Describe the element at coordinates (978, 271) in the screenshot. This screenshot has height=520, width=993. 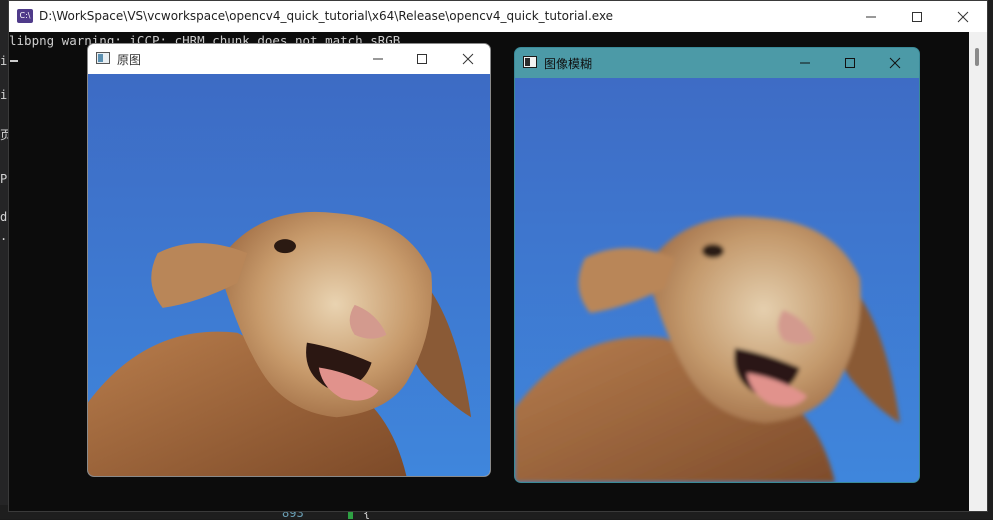
I see `console-scrollbar` at that location.